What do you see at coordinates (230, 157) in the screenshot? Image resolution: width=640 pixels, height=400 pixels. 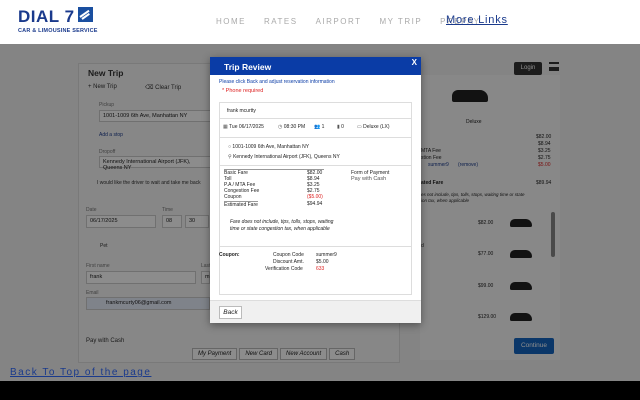 I see `map-pin-icon: ⚲` at bounding box center [230, 157].